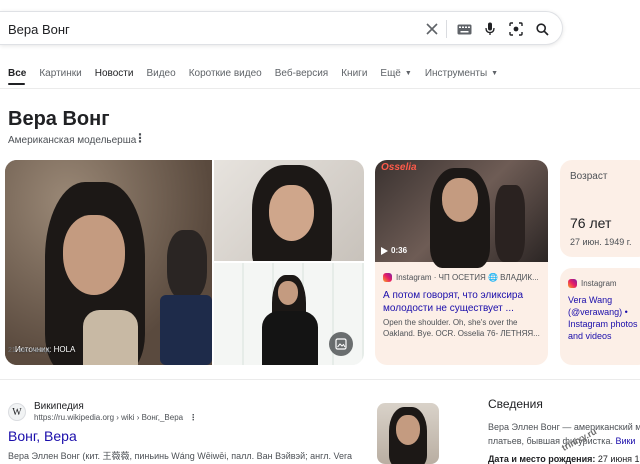 The width and height of the screenshot is (640, 464). Describe the element at coordinates (140, 138) in the screenshot. I see `more-options-icon: ⋮` at that location.